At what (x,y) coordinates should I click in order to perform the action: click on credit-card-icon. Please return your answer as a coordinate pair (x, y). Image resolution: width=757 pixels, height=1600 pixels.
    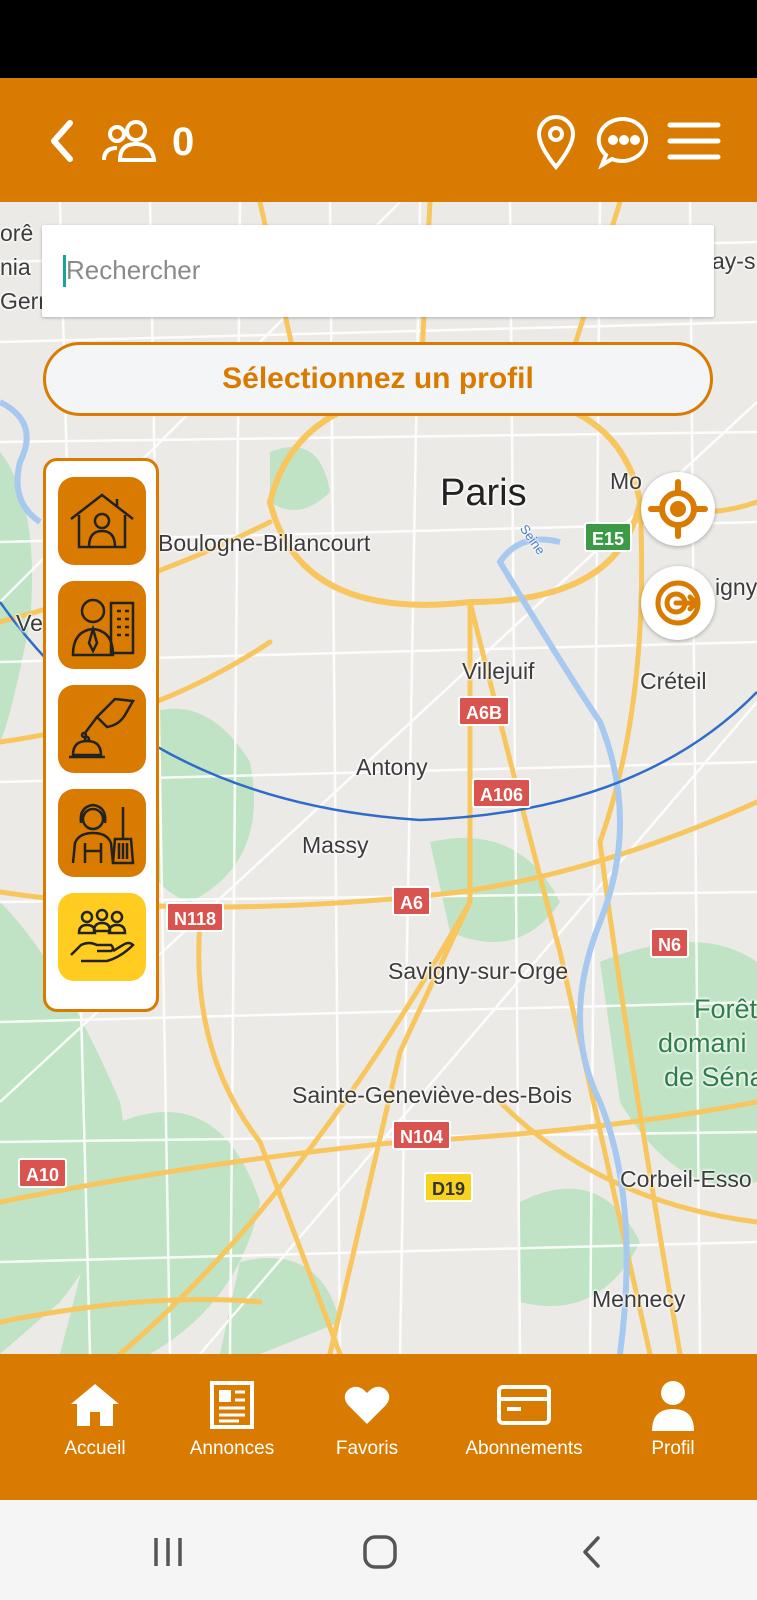
    Looking at the image, I should click on (524, 1405).